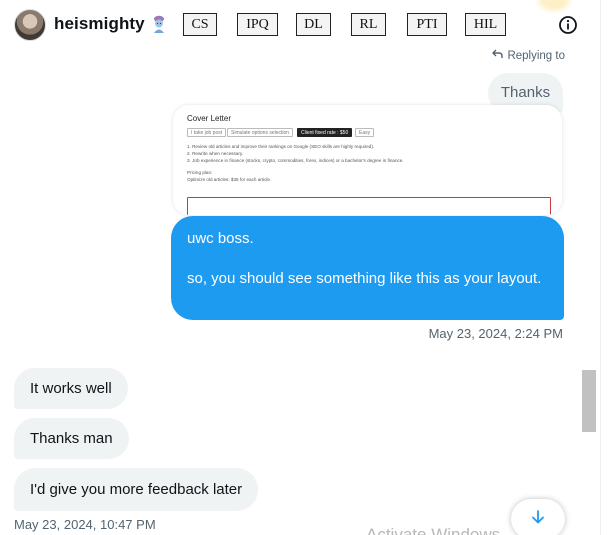 The height and width of the screenshot is (535, 615). I want to click on reply-arrow-icon, so click(498, 55).